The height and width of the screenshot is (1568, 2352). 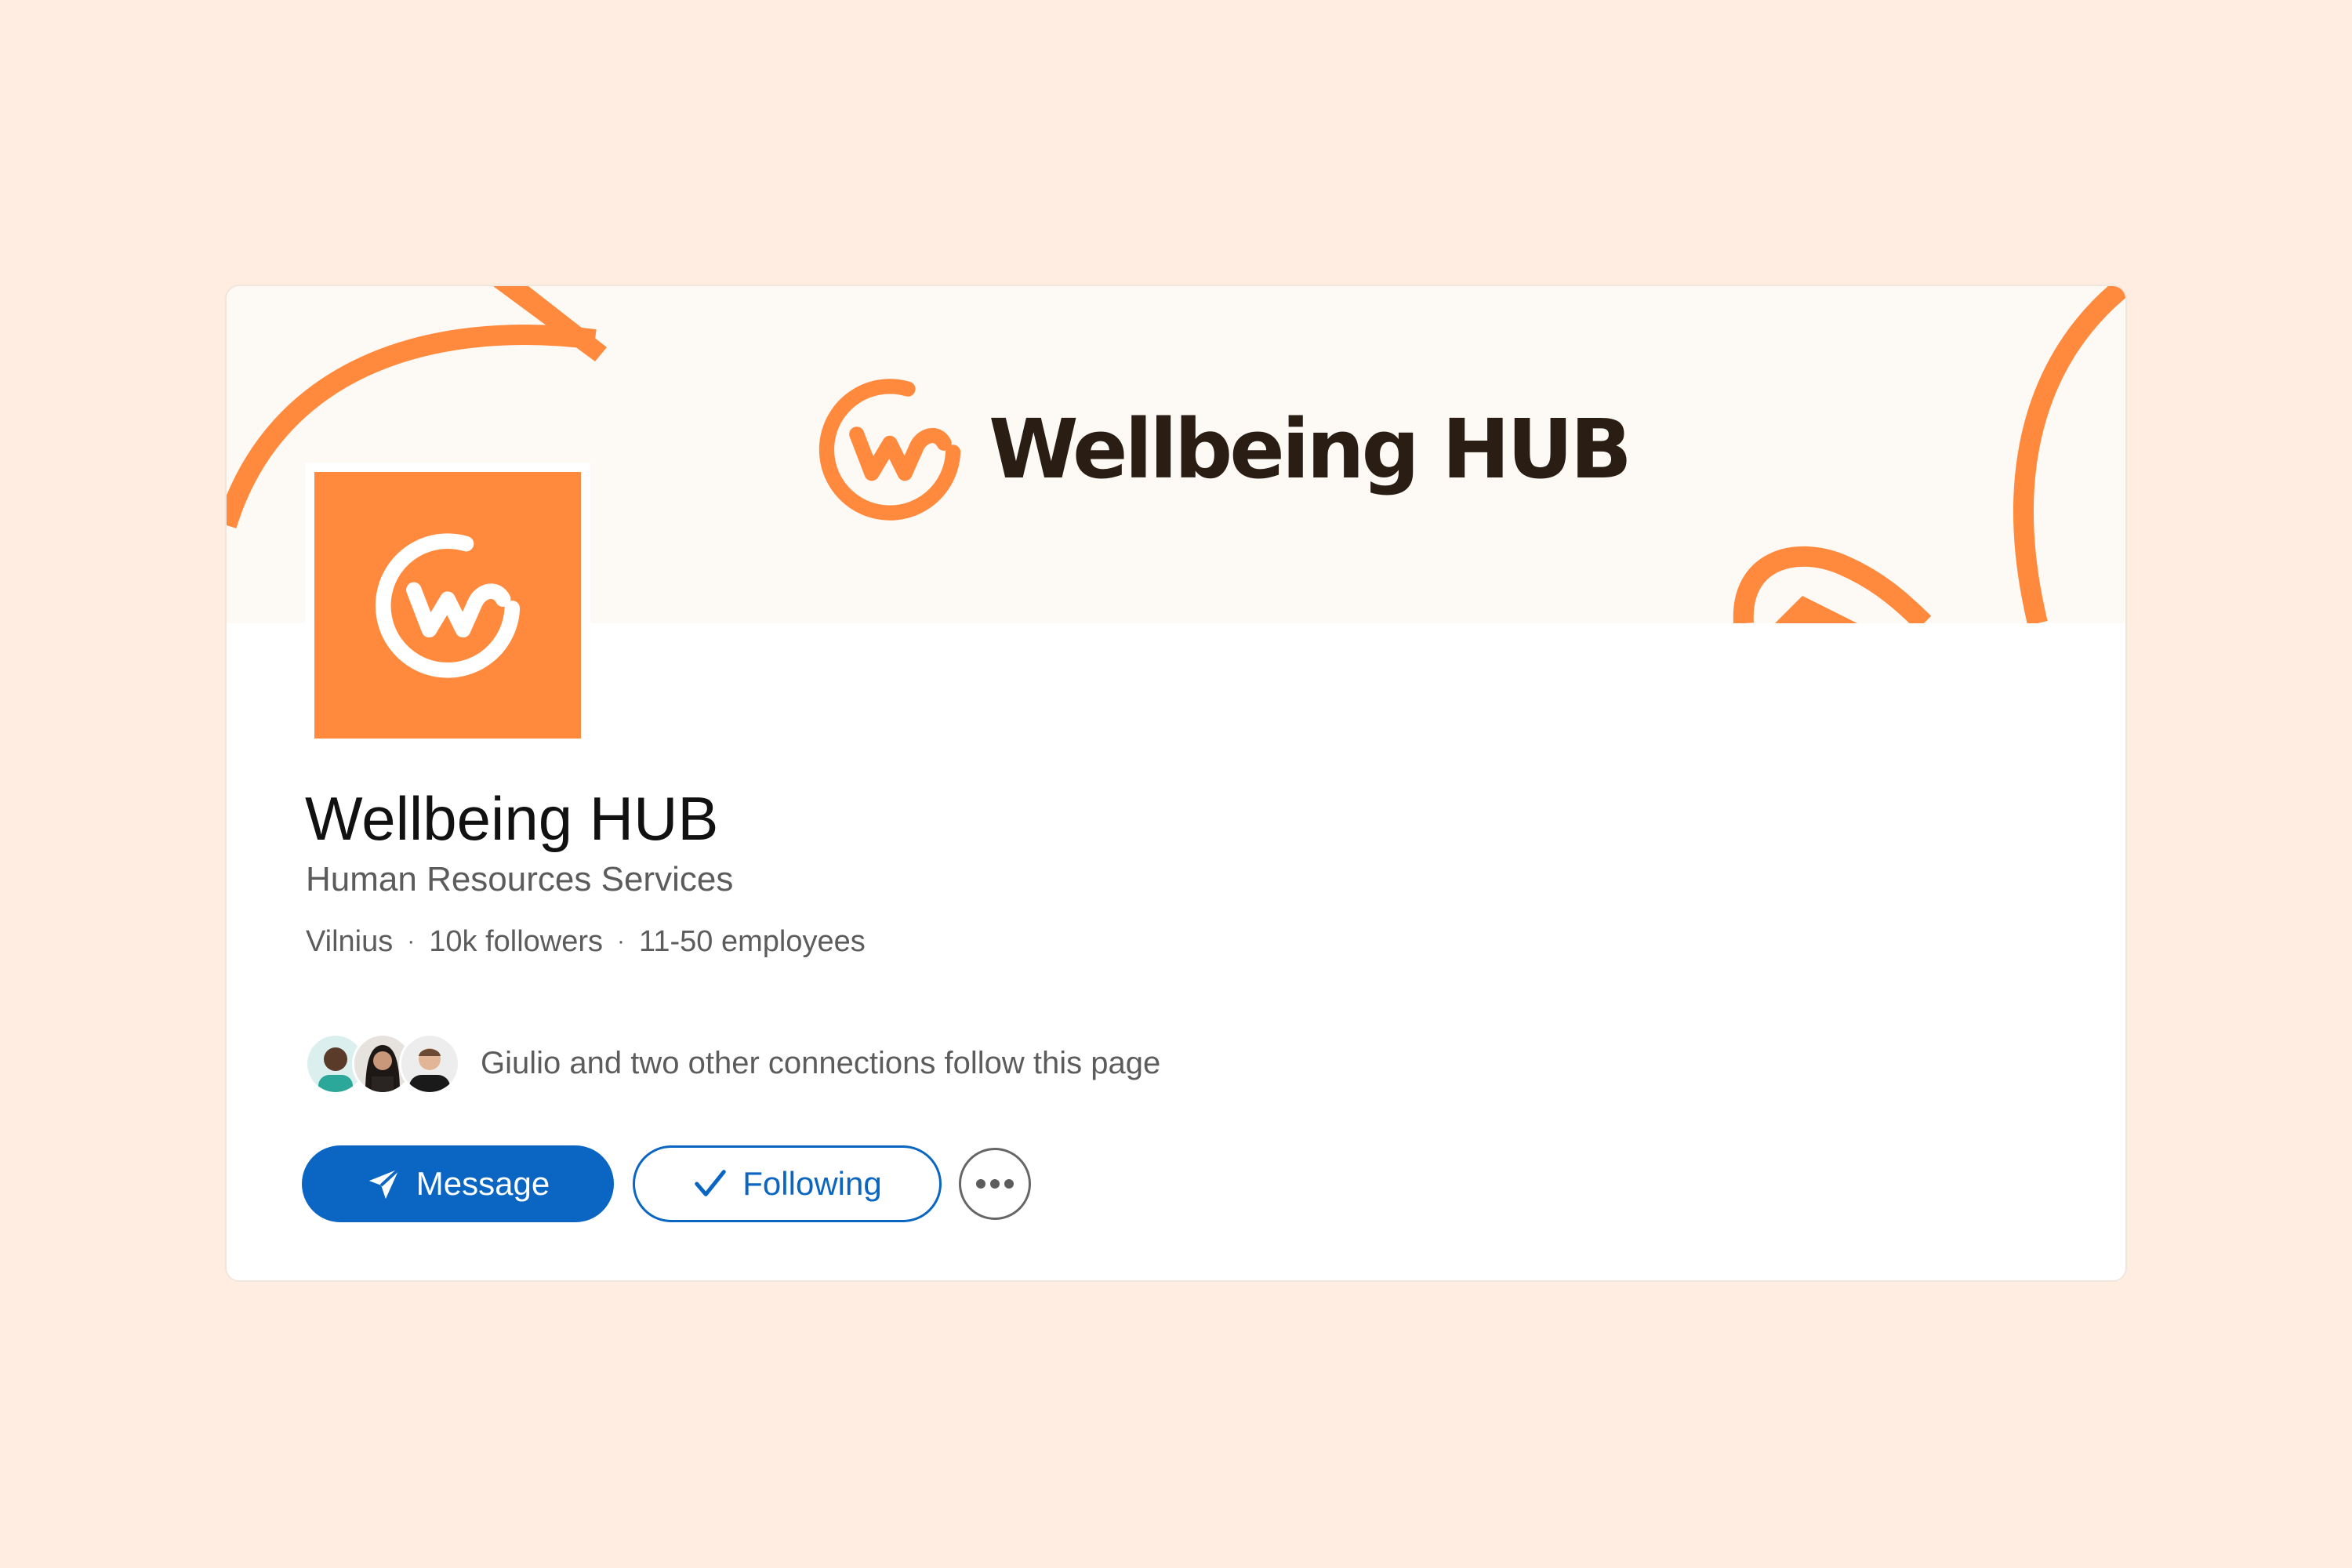 I want to click on banner-logo: Wellbeing HUB, so click(x=1223, y=449).